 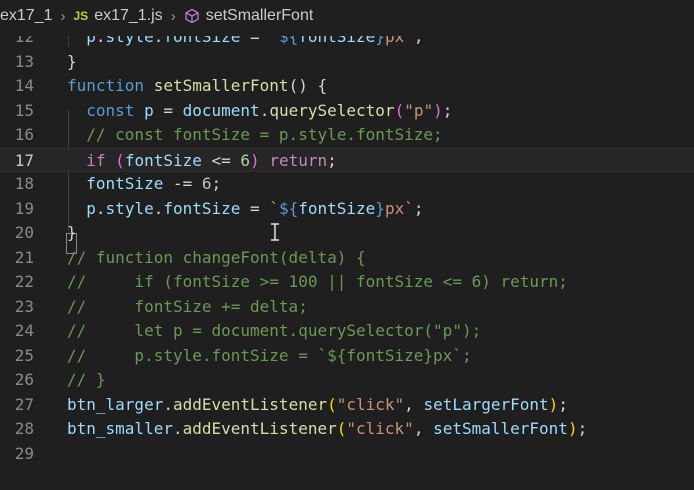 What do you see at coordinates (149, 110) in the screenshot?
I see `code-token: p` at bounding box center [149, 110].